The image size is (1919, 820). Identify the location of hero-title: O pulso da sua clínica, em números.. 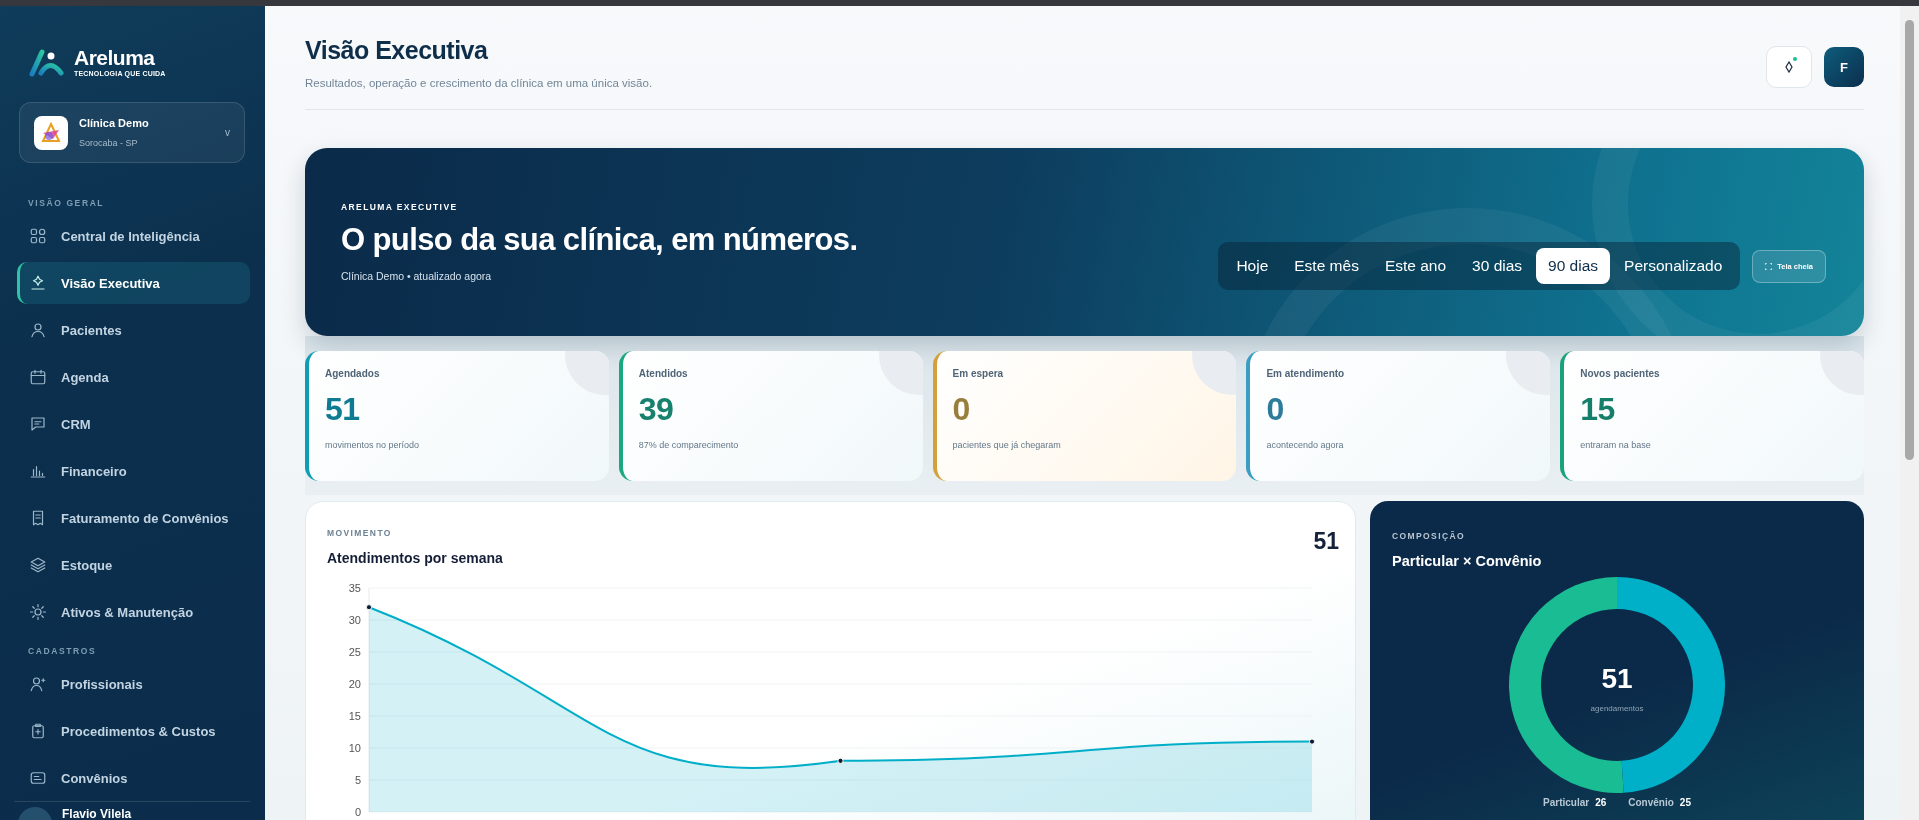
(599, 240).